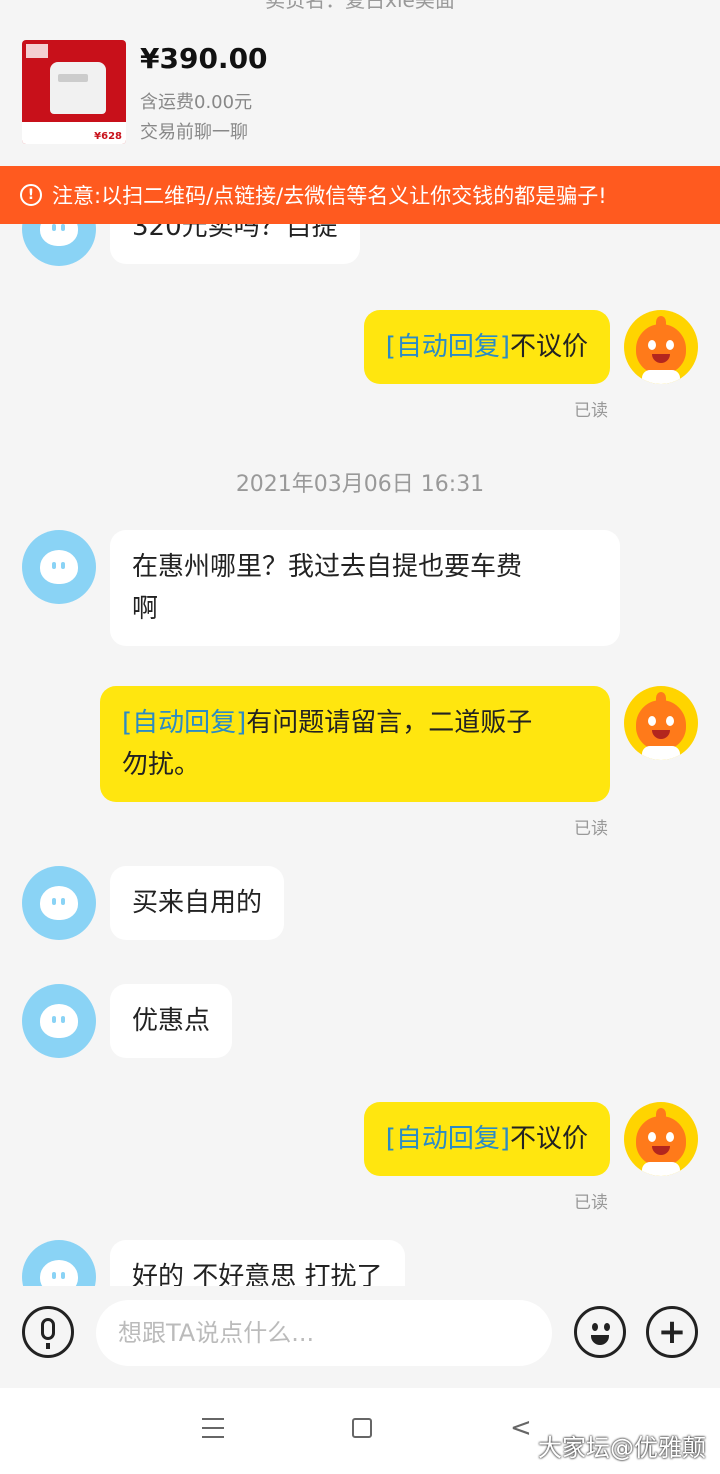 This screenshot has height=1474, width=720. What do you see at coordinates (257, 1274) in the screenshot?
I see `message-text: 好的 不好意思 打扰了` at bounding box center [257, 1274].